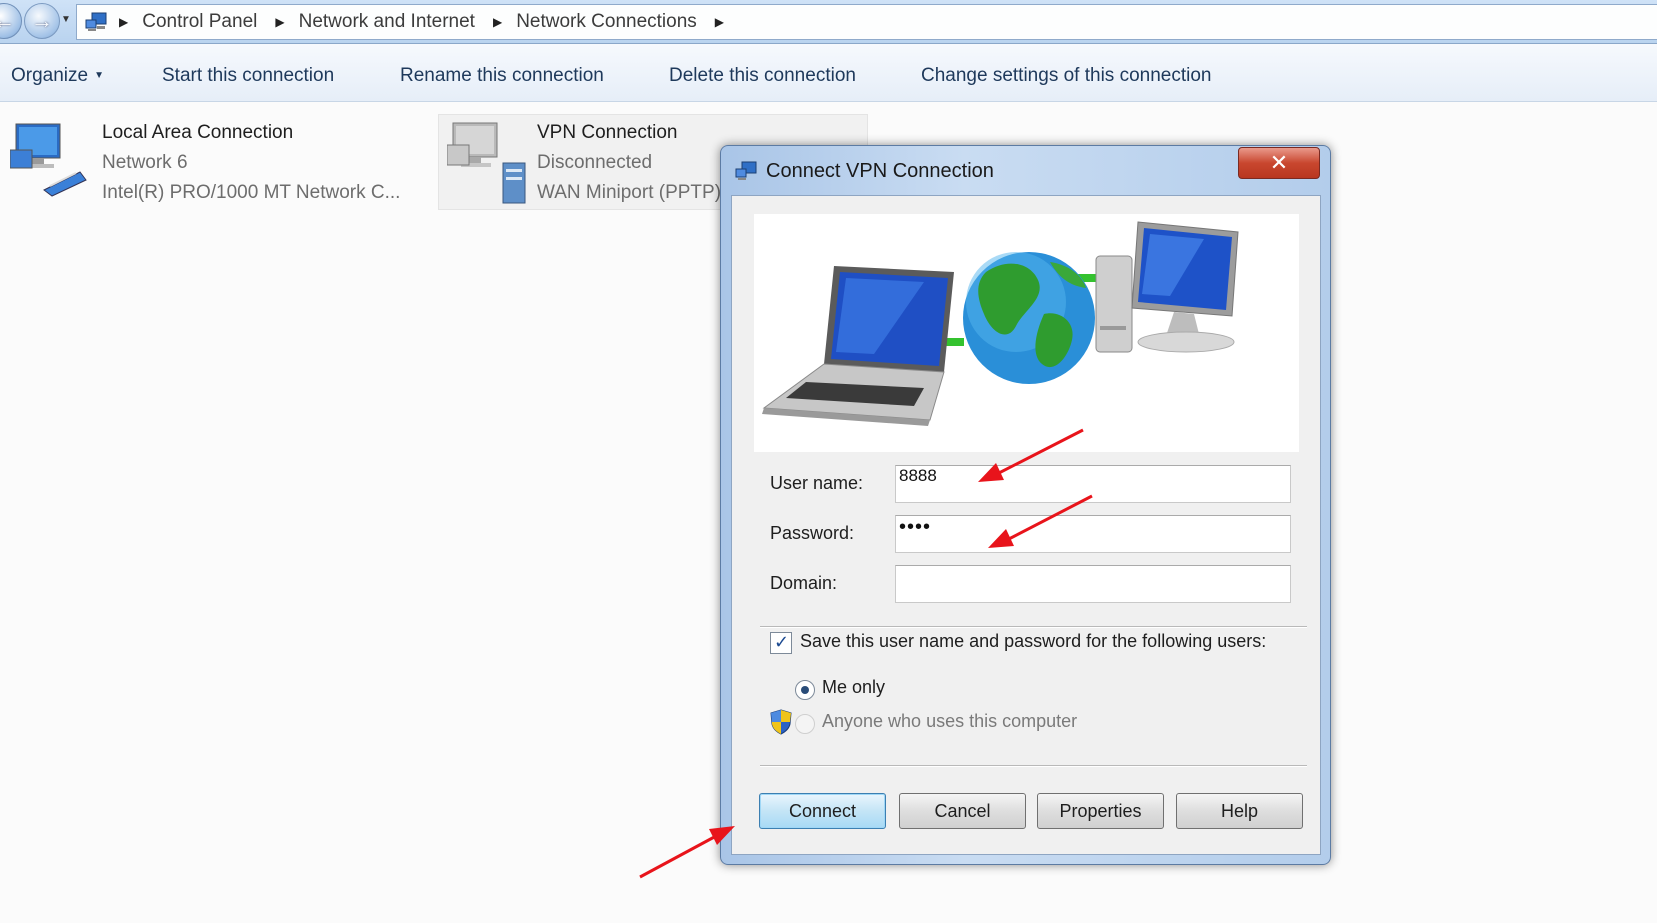  Describe the element at coordinates (822, 811) in the screenshot. I see `connect-button: Connect` at that location.